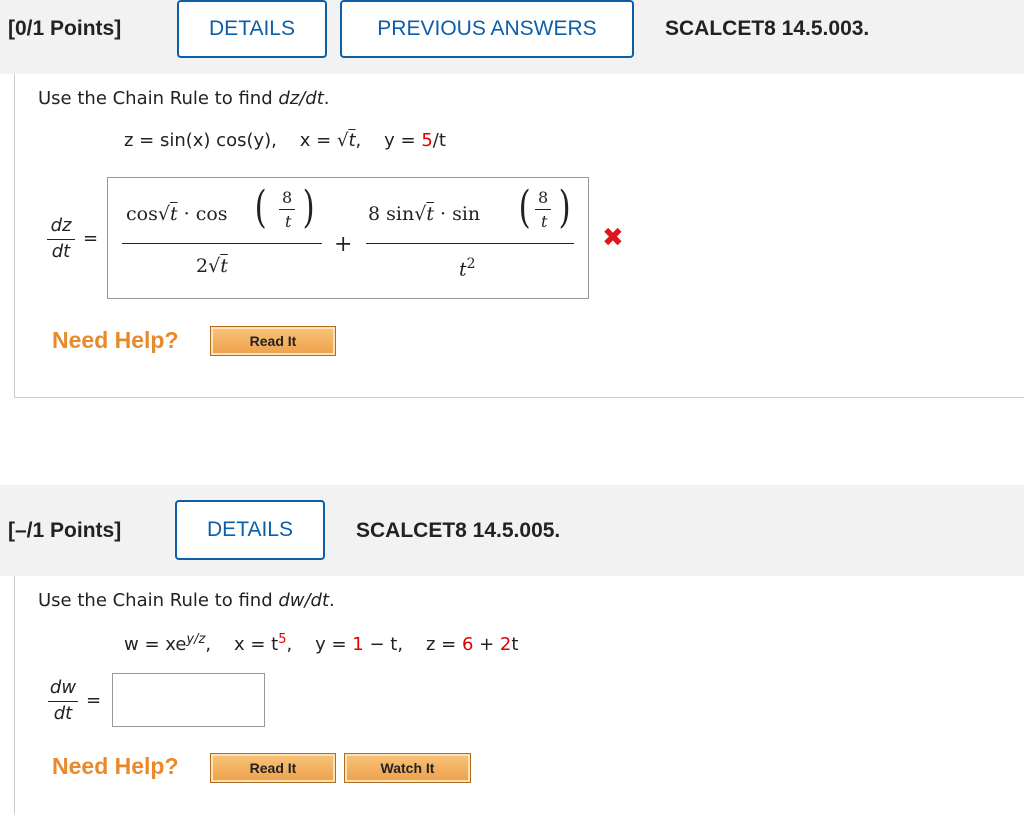  What do you see at coordinates (273, 768) in the screenshot?
I see `question-2-read-it-button: Read It` at bounding box center [273, 768].